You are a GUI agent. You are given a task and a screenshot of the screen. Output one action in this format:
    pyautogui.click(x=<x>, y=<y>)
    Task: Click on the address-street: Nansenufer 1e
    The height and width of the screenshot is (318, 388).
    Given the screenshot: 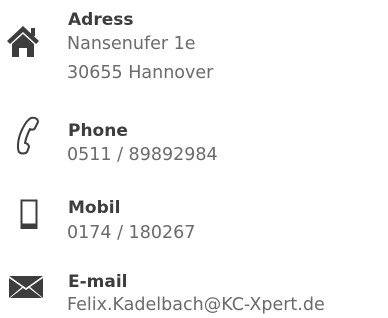 What is the action you would take?
    pyautogui.click(x=131, y=44)
    